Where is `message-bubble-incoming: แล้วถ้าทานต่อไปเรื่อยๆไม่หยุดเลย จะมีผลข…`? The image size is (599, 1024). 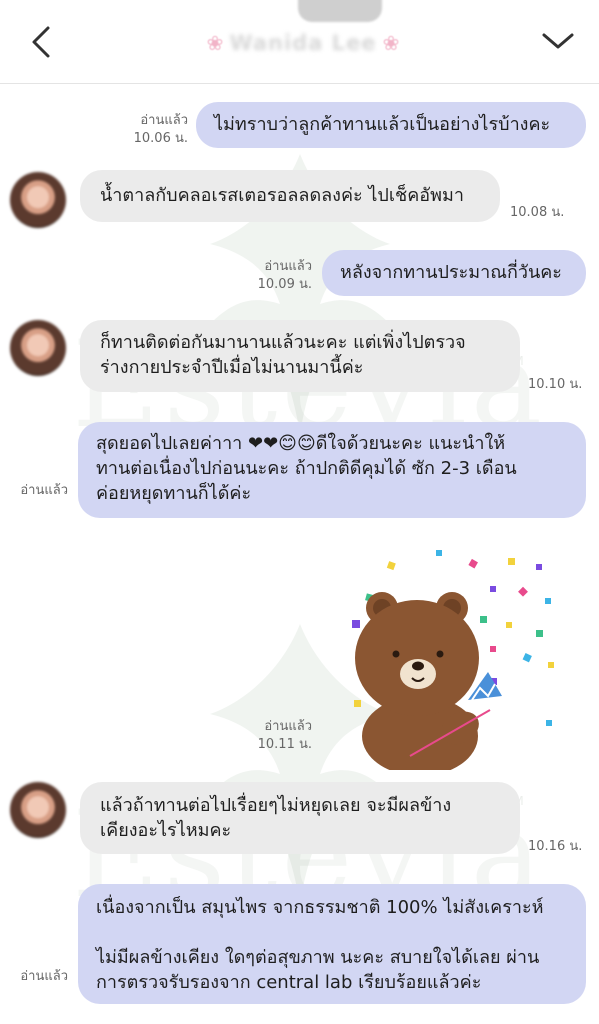 message-bubble-incoming: แล้วถ้าทานต่อไปเรื่อยๆไม่หยุดเลย จะมีผลข… is located at coordinates (300, 818).